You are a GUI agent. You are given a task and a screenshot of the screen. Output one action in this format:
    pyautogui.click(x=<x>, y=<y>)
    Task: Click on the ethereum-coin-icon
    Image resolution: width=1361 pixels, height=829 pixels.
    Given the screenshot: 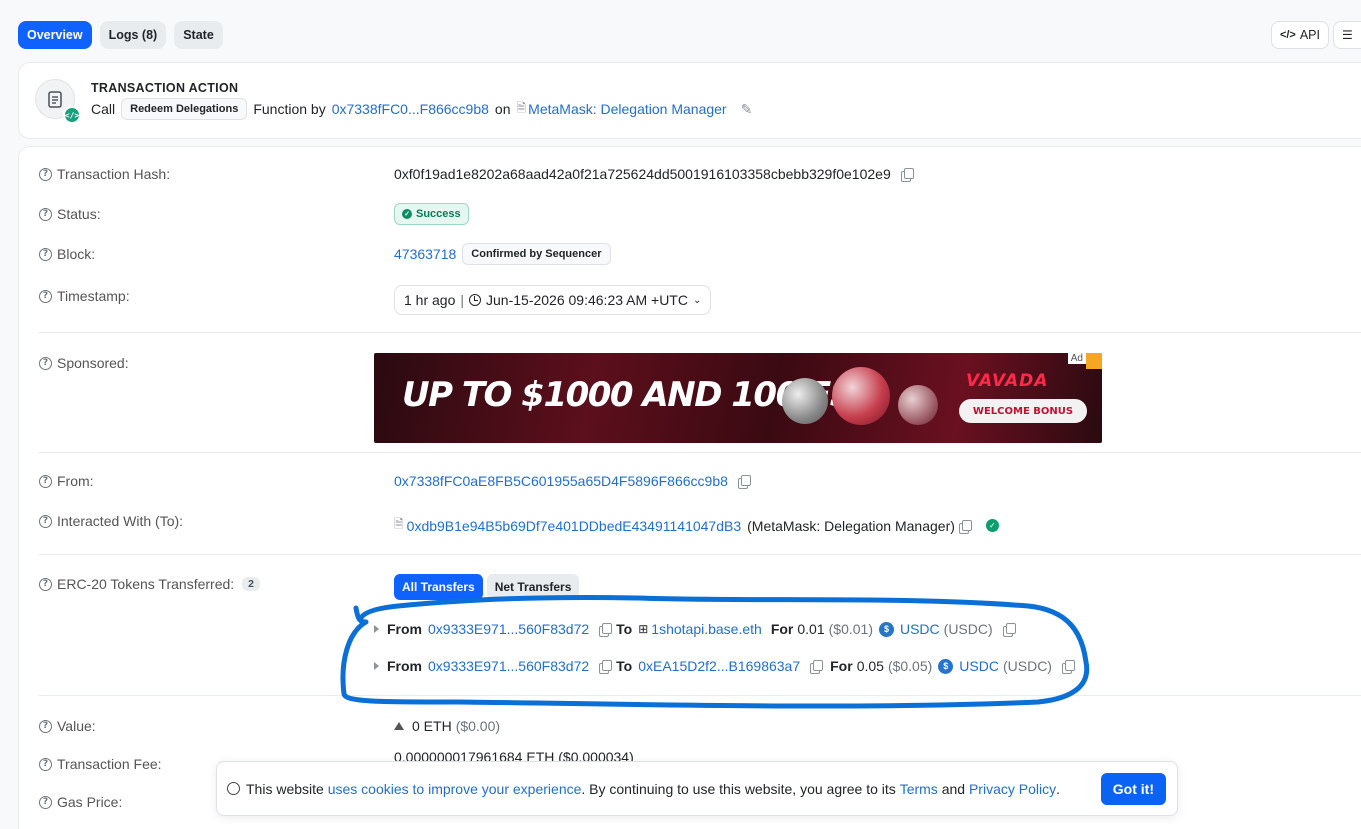 What is the action you would take?
    pyautogui.click(x=861, y=396)
    